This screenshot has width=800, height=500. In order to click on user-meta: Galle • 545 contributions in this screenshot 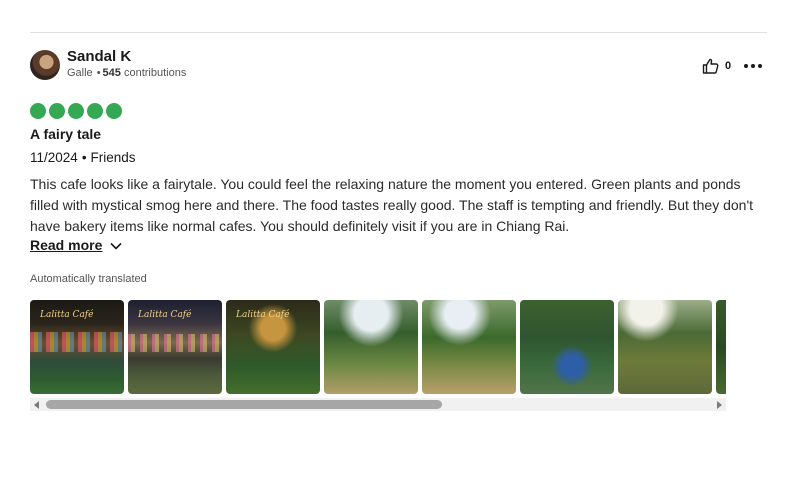, I will do `click(126, 73)`.